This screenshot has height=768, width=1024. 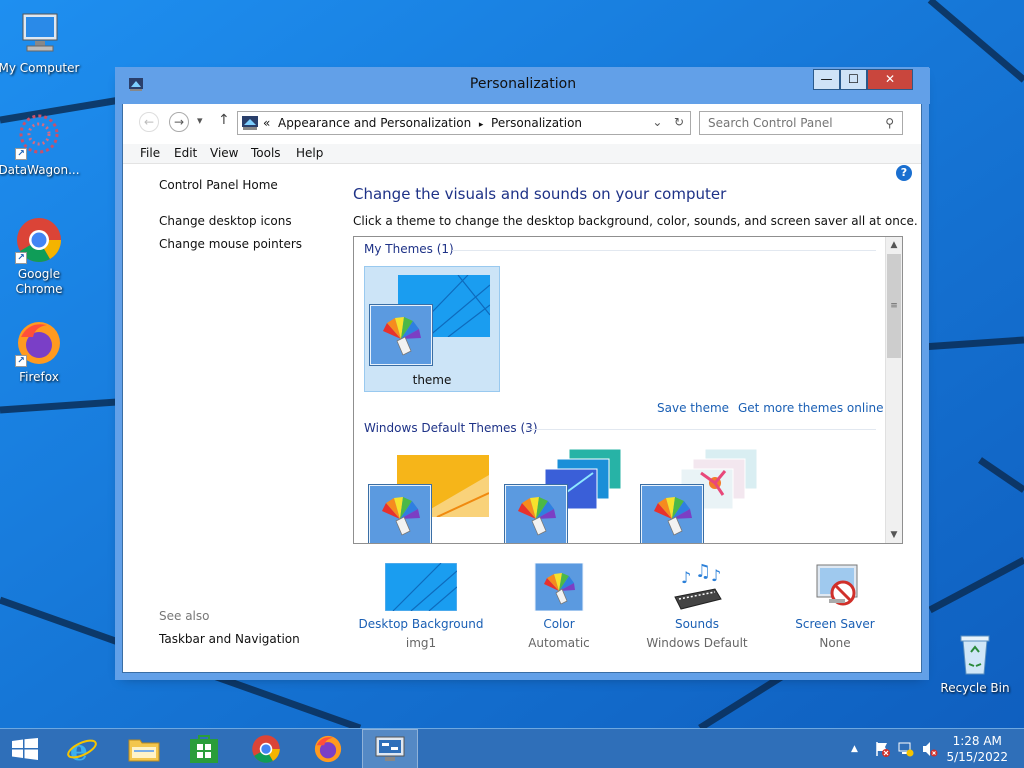 What do you see at coordinates (826, 79) in the screenshot?
I see `minimize-button: —` at bounding box center [826, 79].